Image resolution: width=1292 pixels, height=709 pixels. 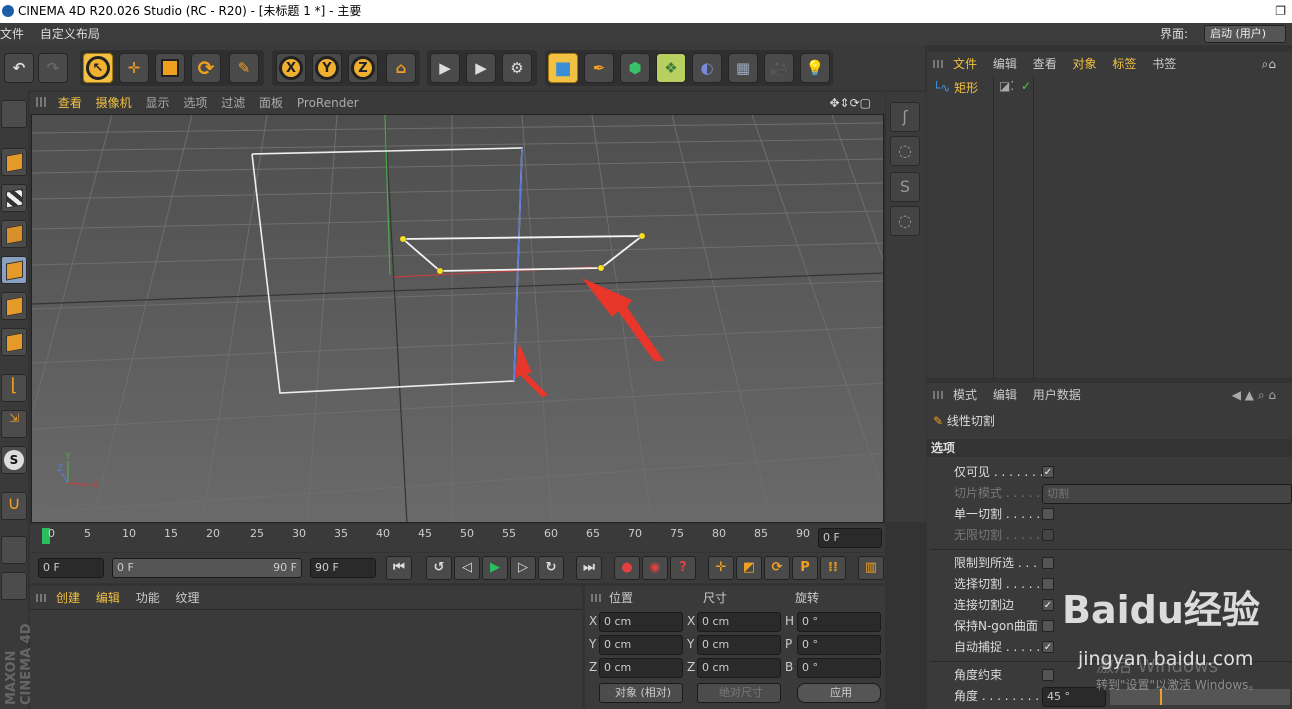 What do you see at coordinates (291, 68) in the screenshot?
I see `x-axis-lock-icon: X` at bounding box center [291, 68].